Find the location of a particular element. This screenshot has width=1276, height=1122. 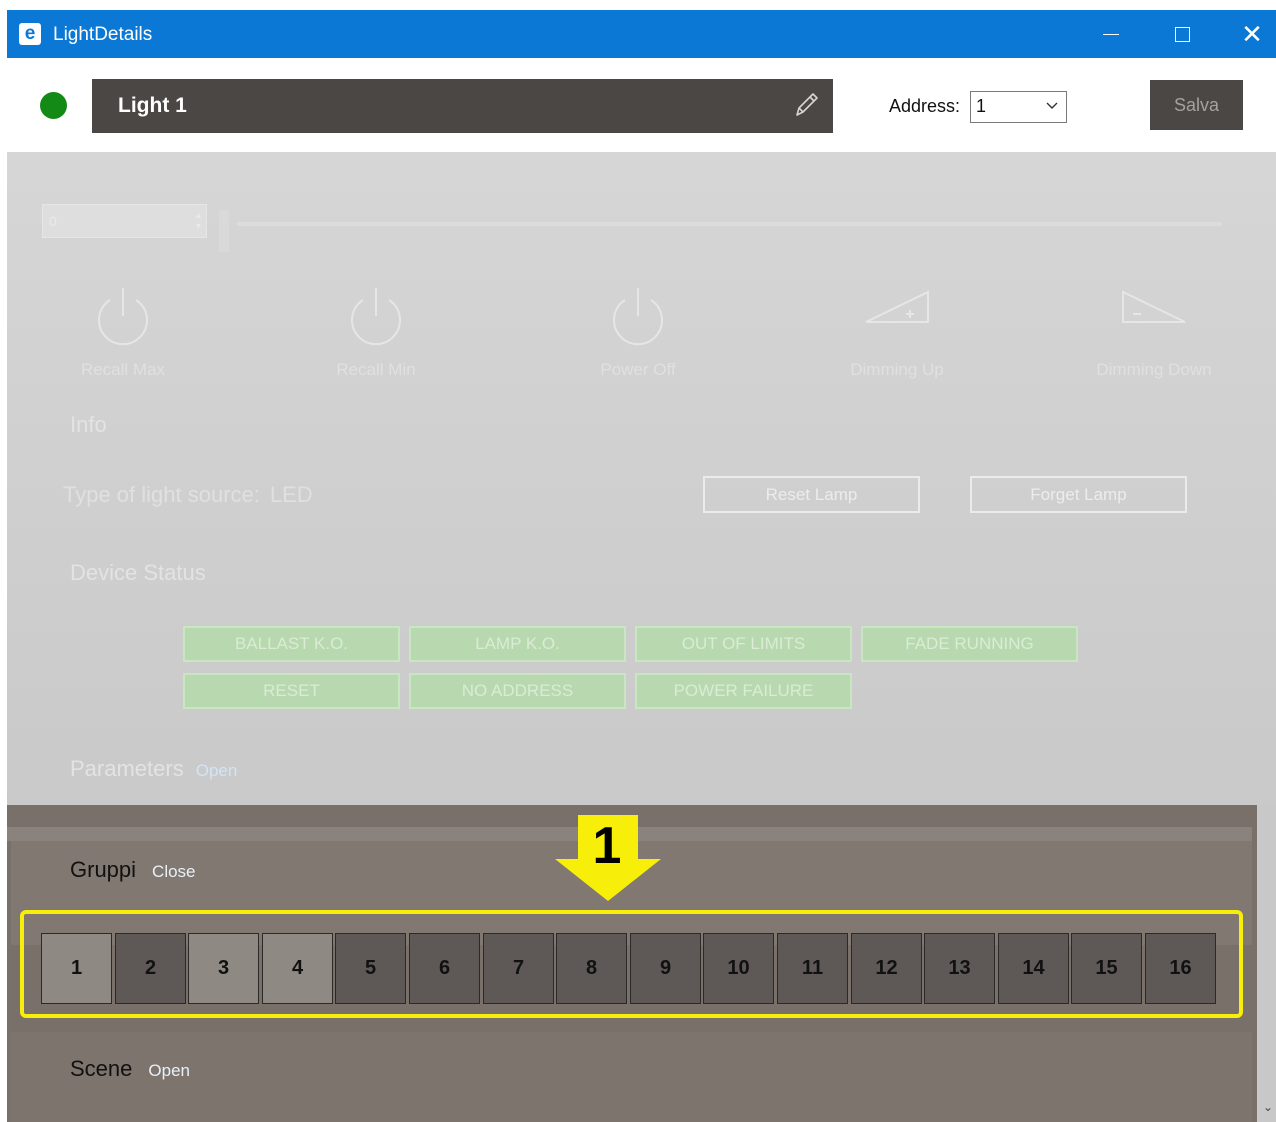

spinner-arrows-icon: ▴ ▾ is located at coordinates (198, 221).